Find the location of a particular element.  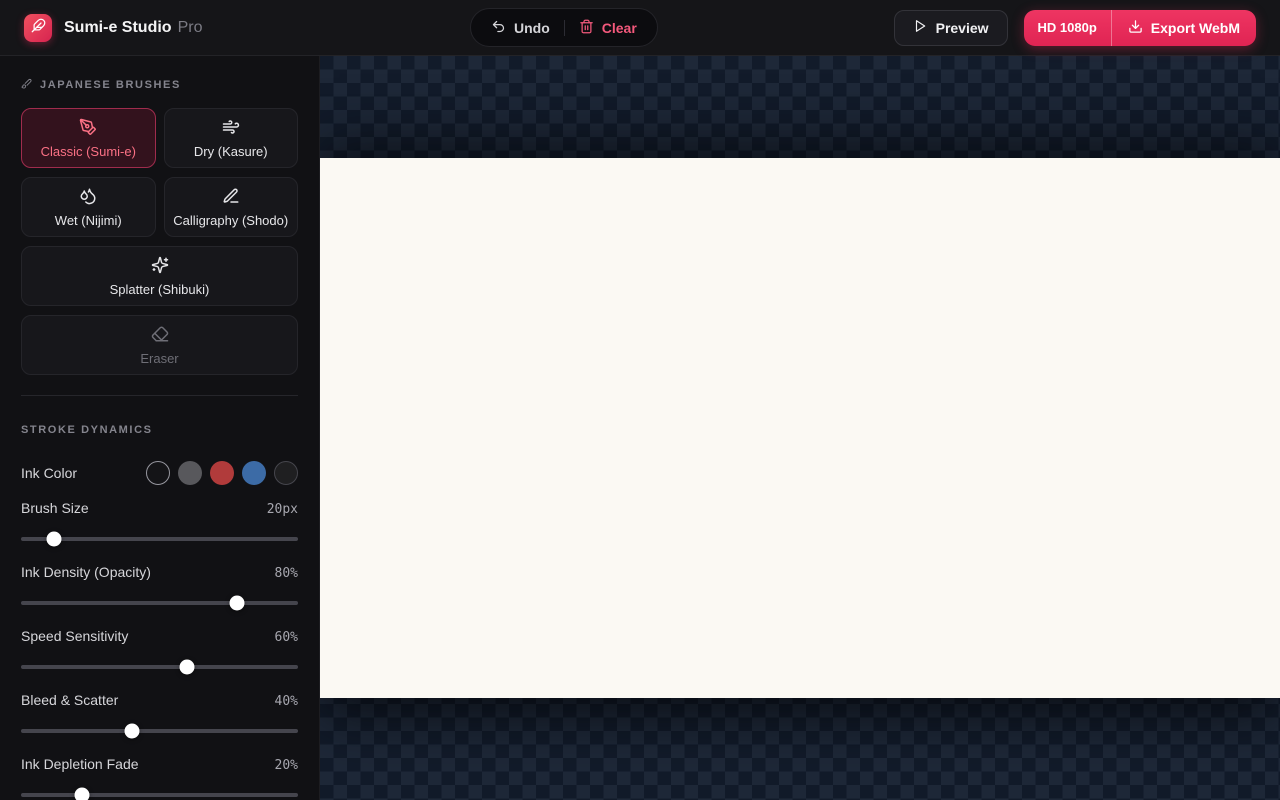

app-title: Sumi-e Studio is located at coordinates (118, 27).